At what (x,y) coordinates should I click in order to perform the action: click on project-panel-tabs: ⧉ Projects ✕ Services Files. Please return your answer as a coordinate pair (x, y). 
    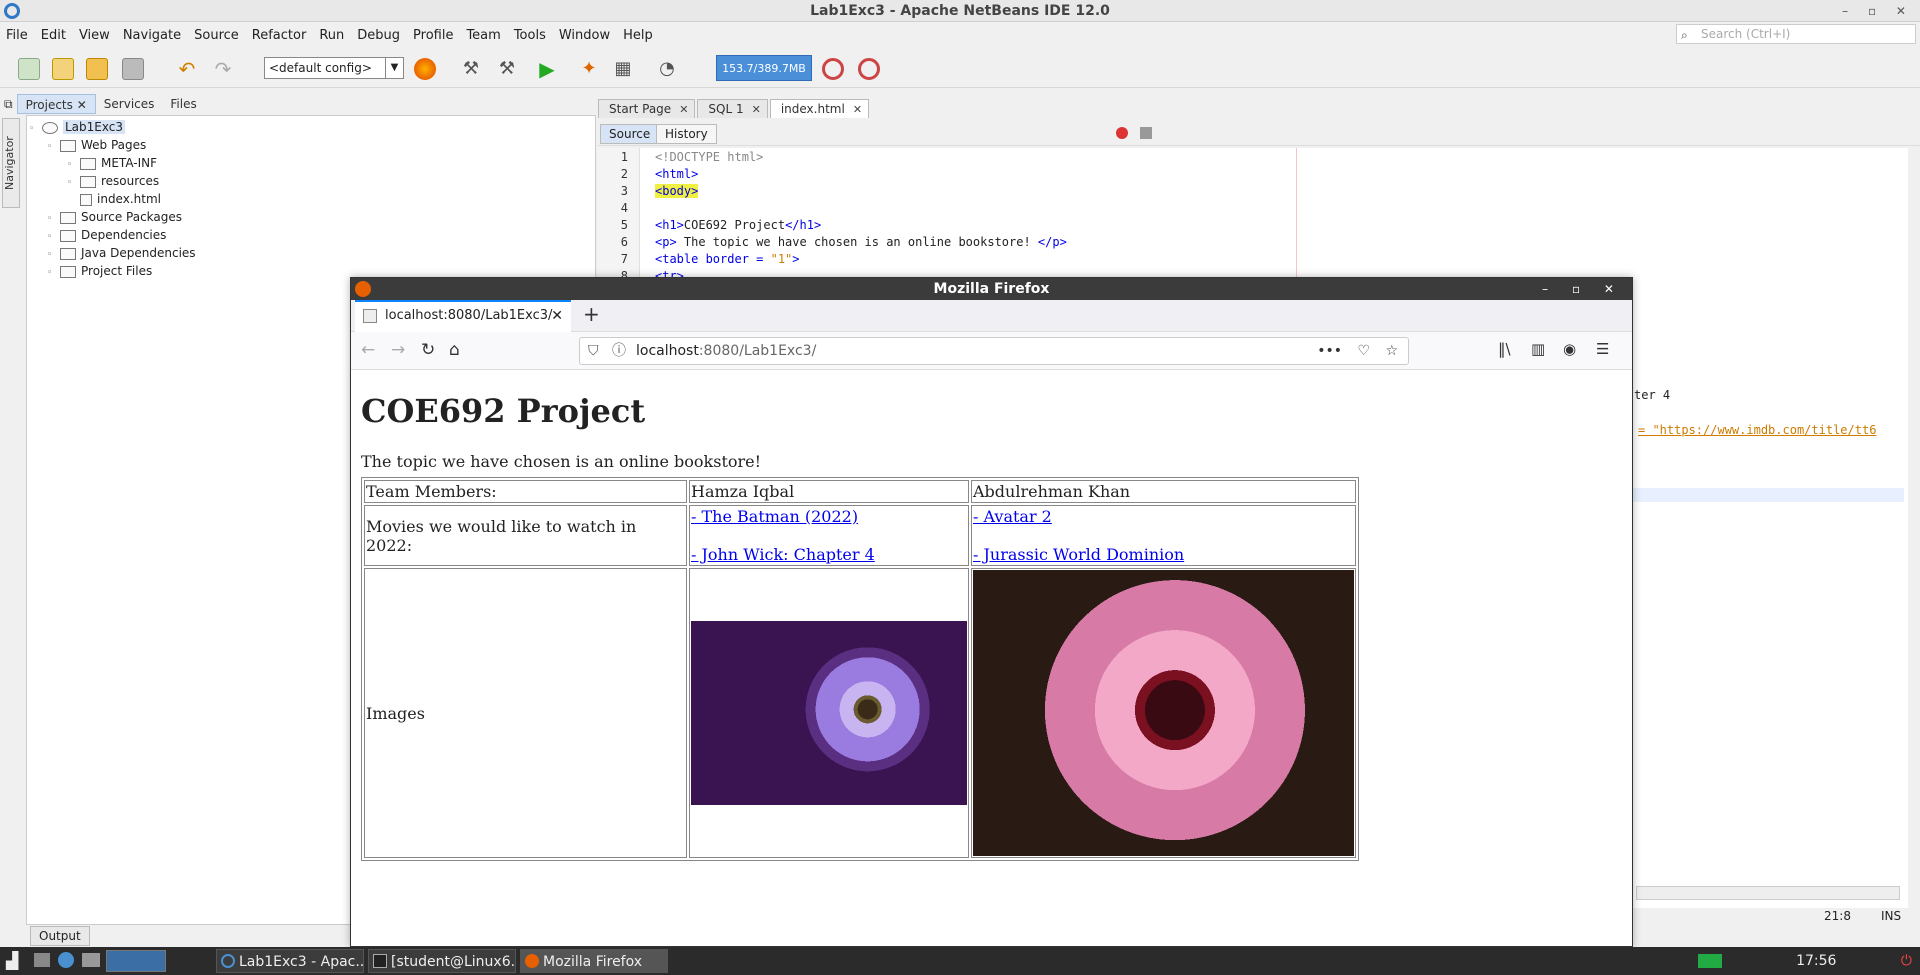
    Looking at the image, I should click on (298, 104).